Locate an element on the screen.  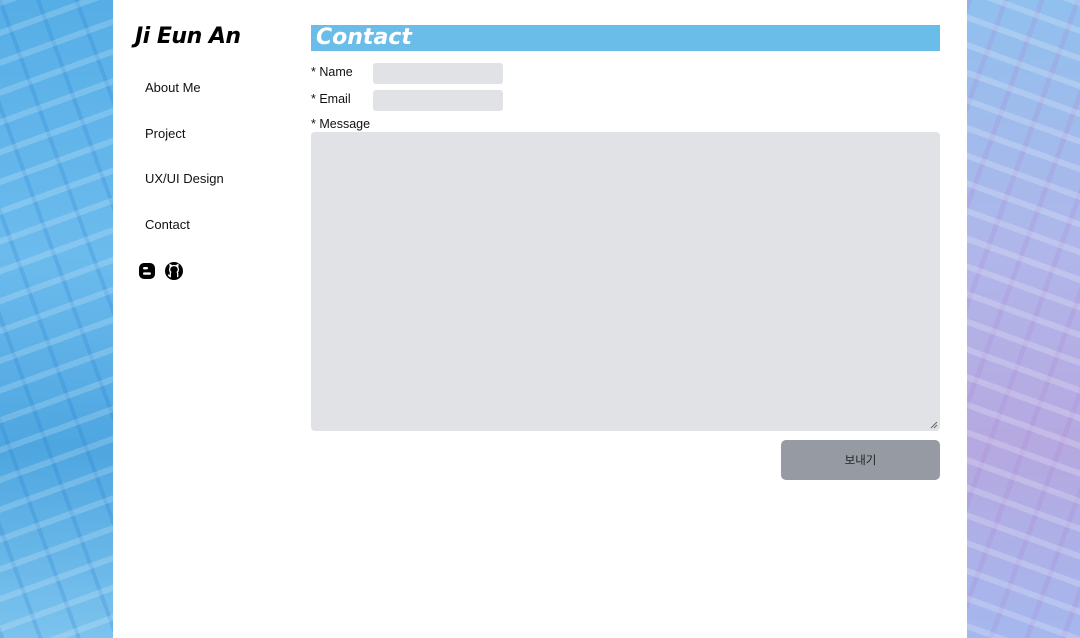
send-button: 보내기 is located at coordinates (860, 460).